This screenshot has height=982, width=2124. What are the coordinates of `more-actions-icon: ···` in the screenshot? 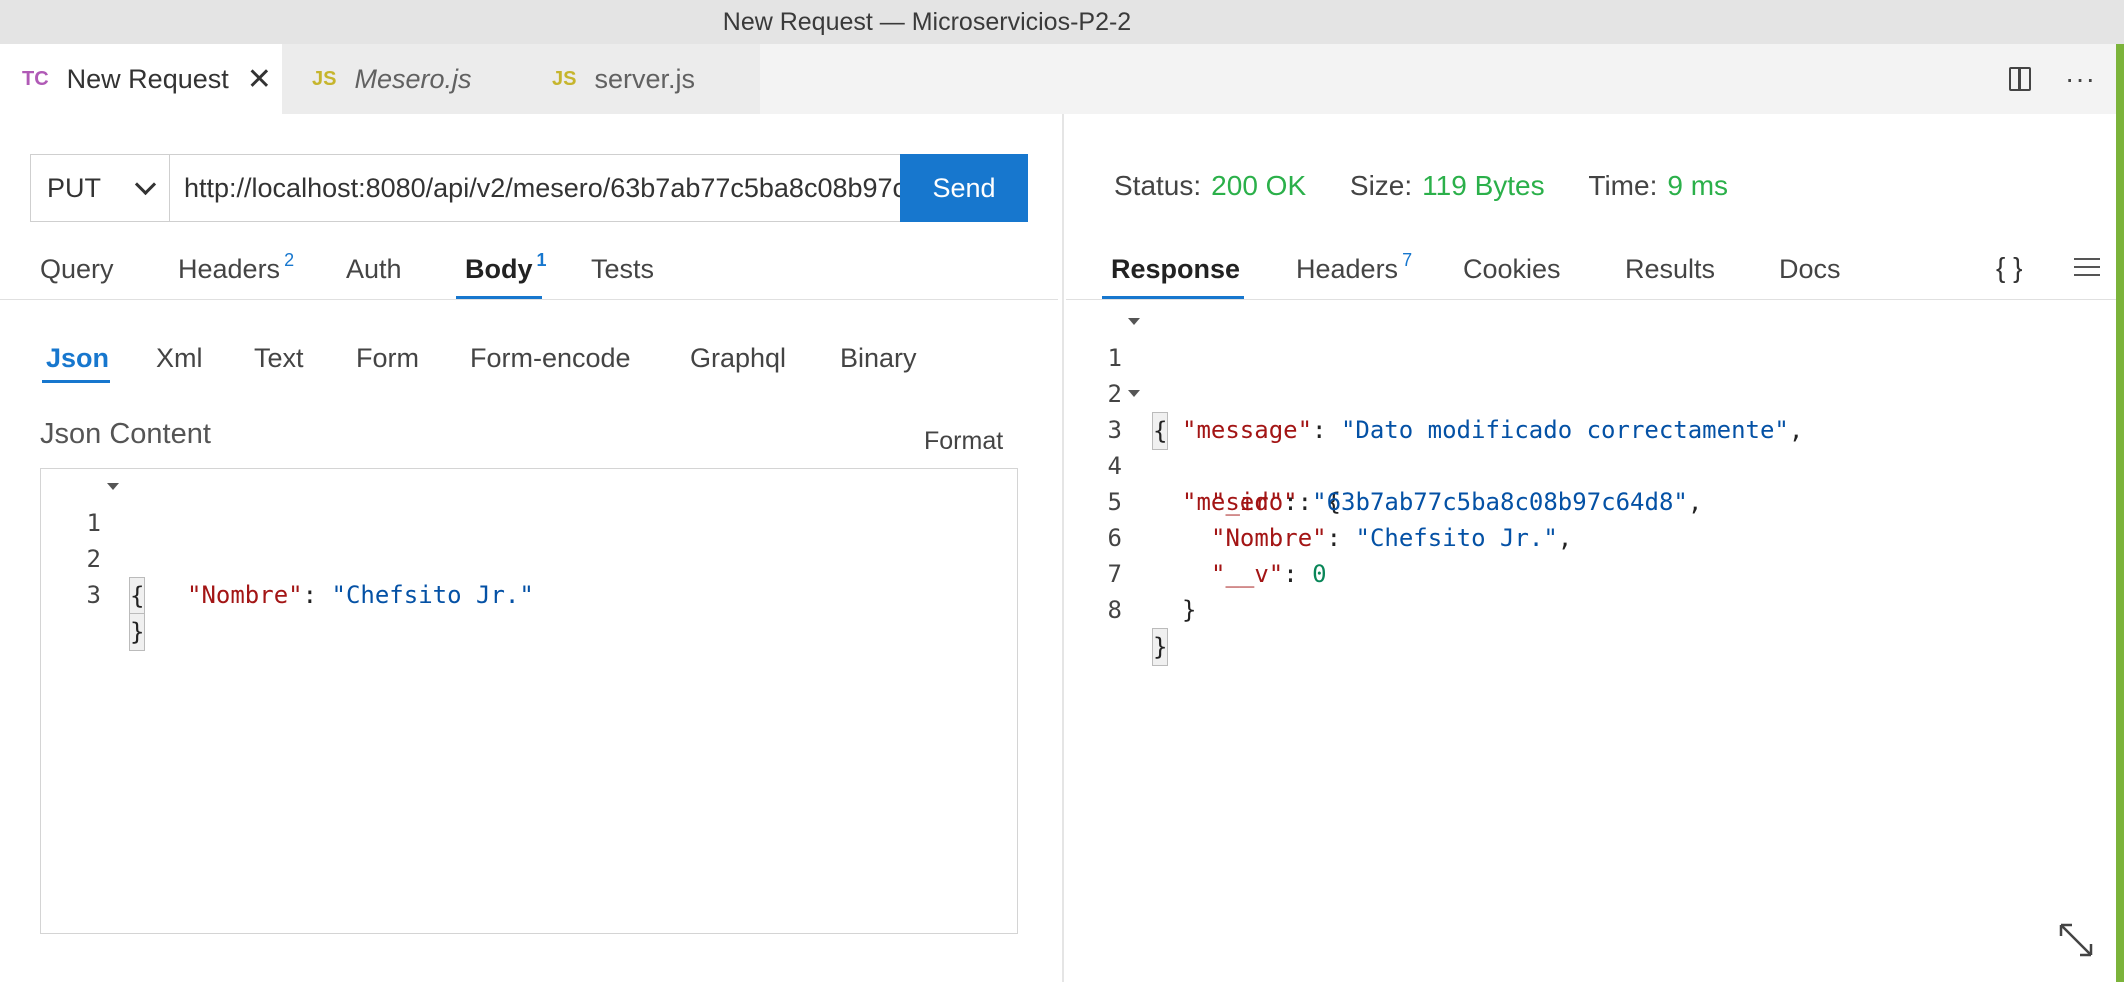 It's located at (2080, 79).